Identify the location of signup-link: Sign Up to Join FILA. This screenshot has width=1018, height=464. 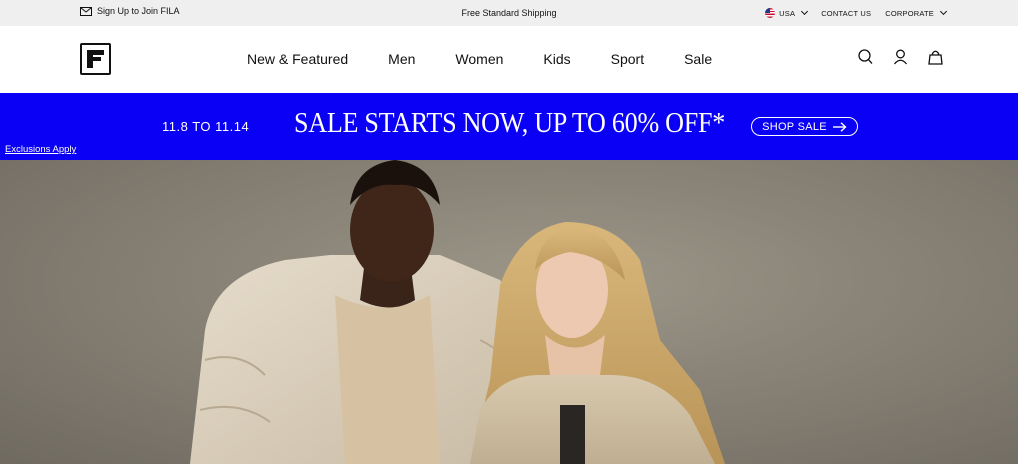
(130, 11).